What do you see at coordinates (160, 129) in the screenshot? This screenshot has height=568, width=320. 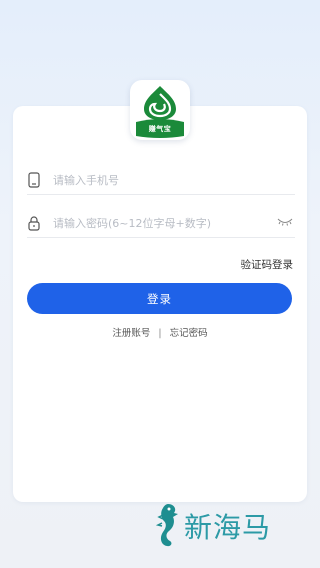 I see `logo-text: 赚气宝` at bounding box center [160, 129].